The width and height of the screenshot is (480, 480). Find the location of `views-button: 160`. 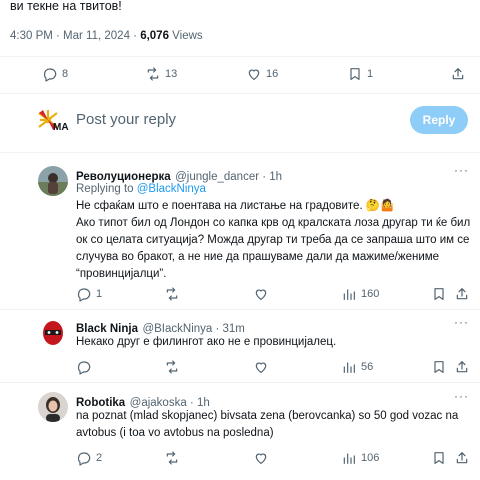

views-button: 160 is located at coordinates (360, 294).